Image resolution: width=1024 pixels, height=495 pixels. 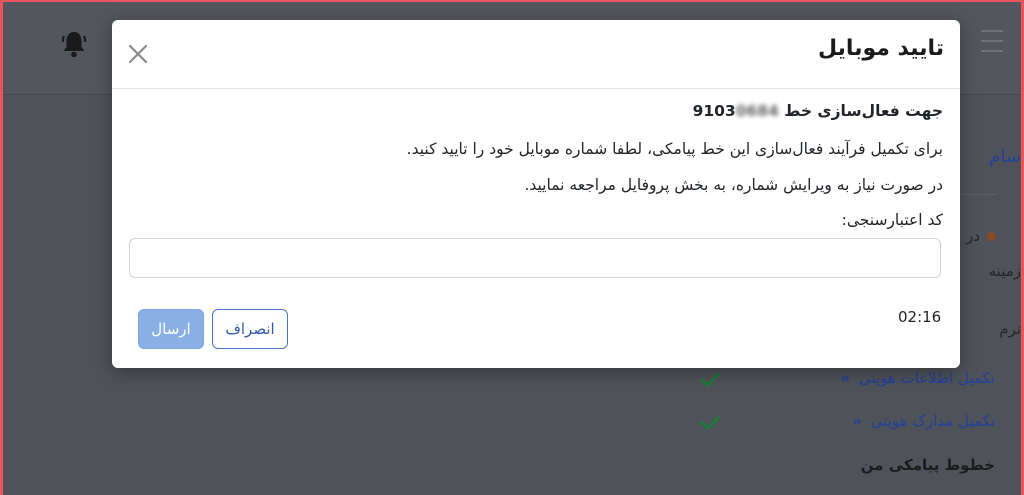 What do you see at coordinates (927, 465) in the screenshot?
I see `my-sms-lines-title: خطوط پیامکی من` at bounding box center [927, 465].